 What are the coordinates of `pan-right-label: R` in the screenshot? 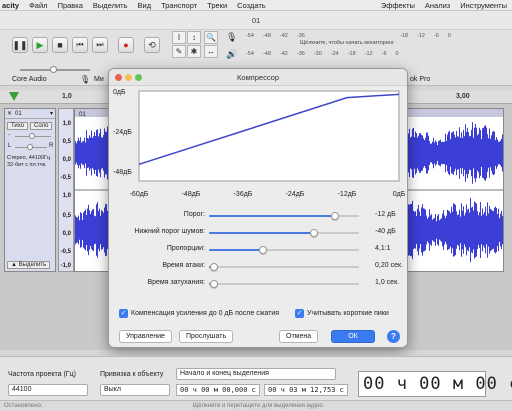 It's located at (51, 146).